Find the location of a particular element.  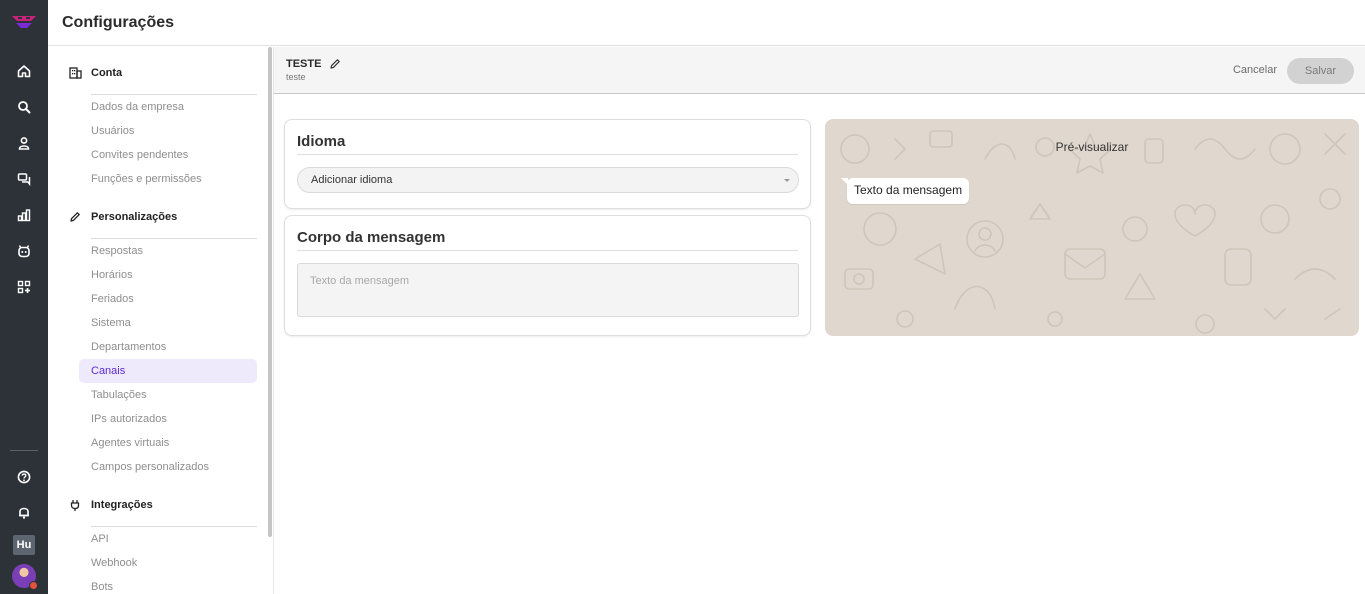

sidebar-item-tabulacoes: Tabulações is located at coordinates (162, 395).